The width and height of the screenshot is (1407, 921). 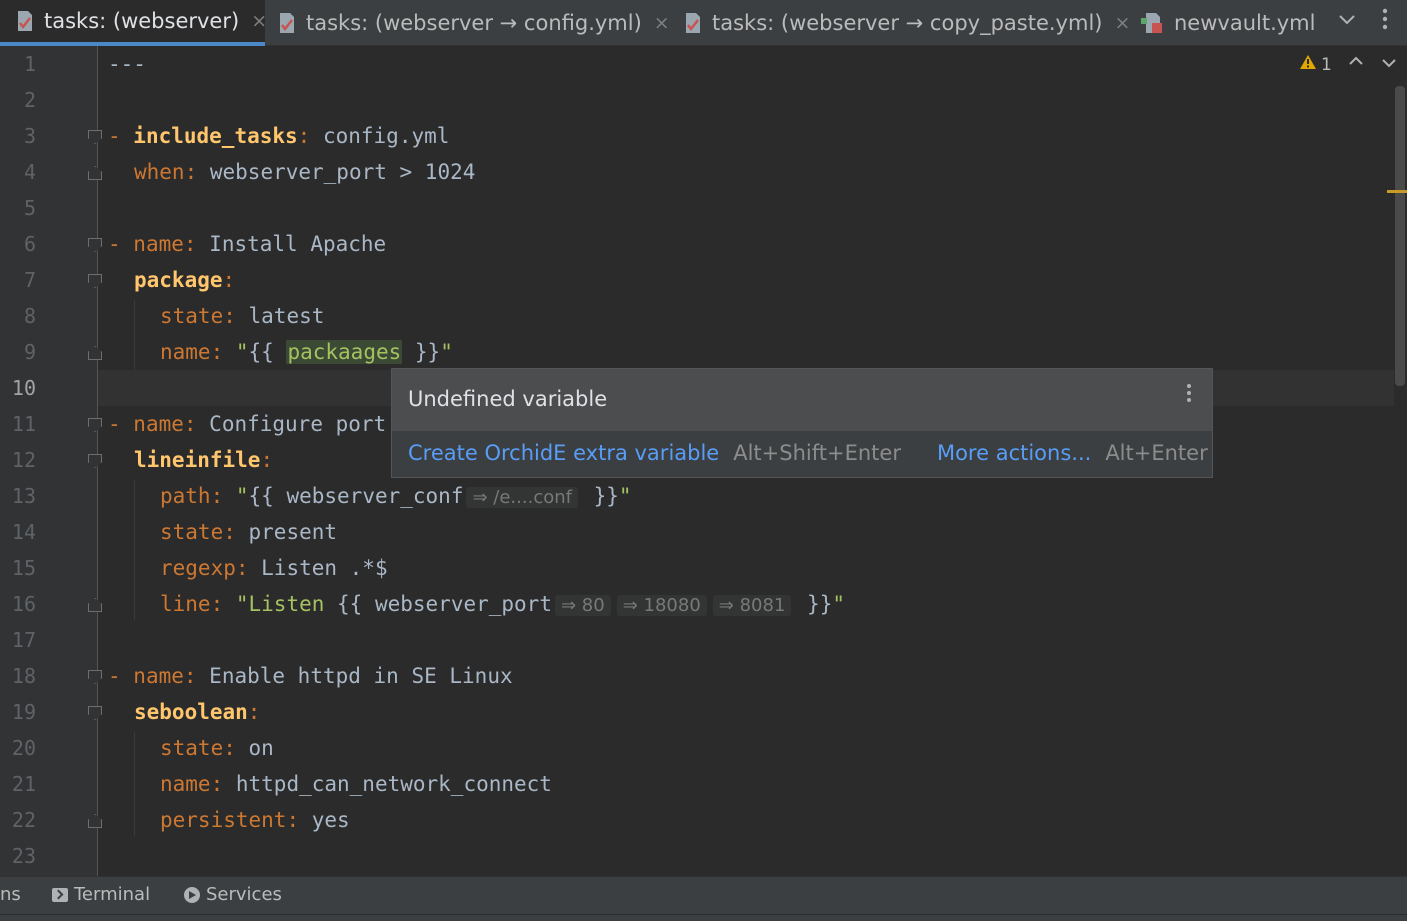 What do you see at coordinates (60, 894) in the screenshot?
I see `terminal-icon` at bounding box center [60, 894].